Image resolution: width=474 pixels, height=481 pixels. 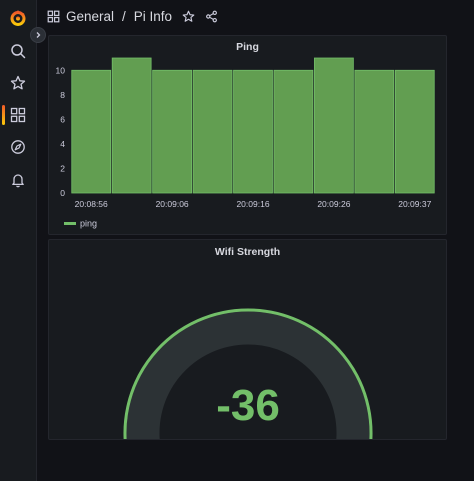 I want to click on explore-icon, so click(x=18, y=147).